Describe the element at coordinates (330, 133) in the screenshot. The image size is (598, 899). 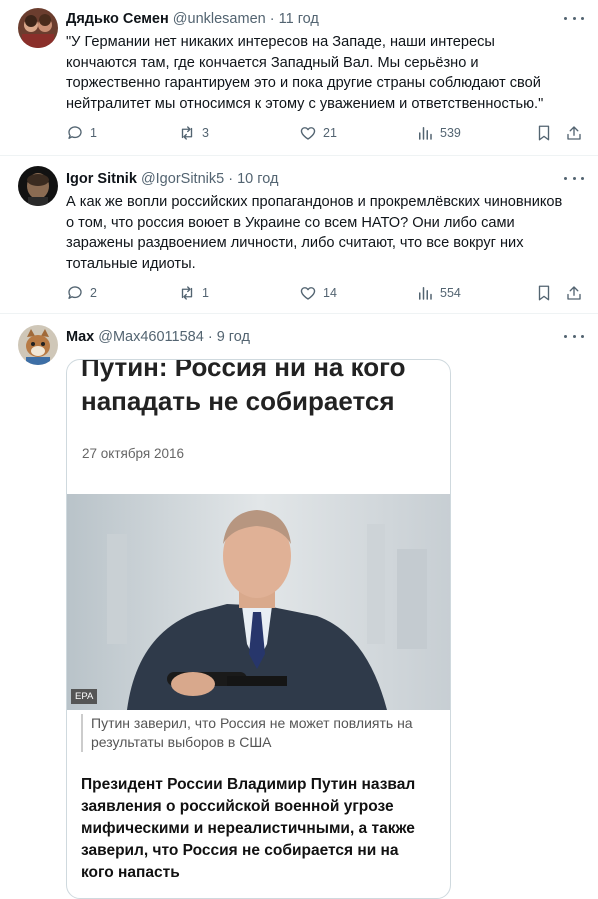
I see `like-count: 21` at that location.